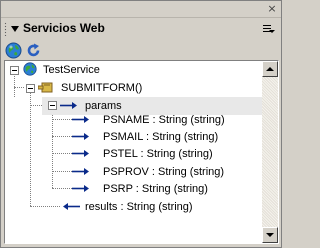 This screenshot has width=320, height=248. What do you see at coordinates (141, 28) in the screenshot?
I see `panel-titlebar: Servicios Web` at bounding box center [141, 28].